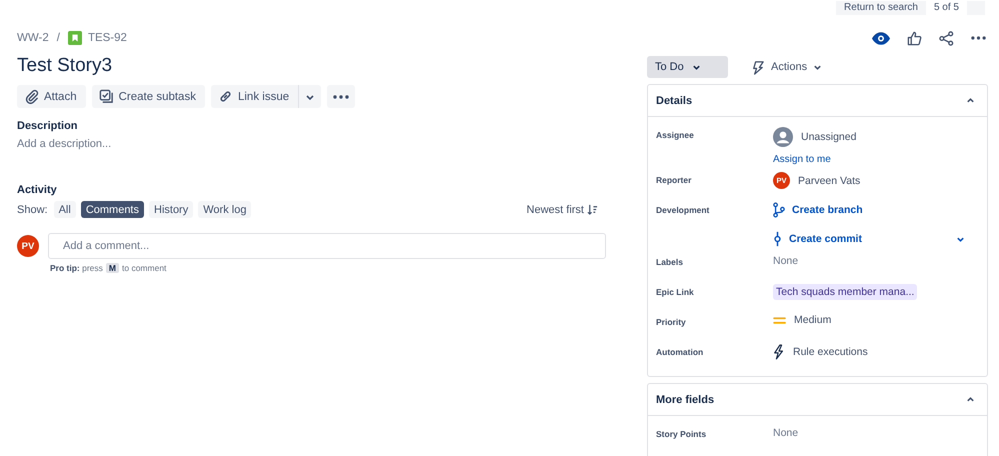  I want to click on issue-title: Test Story3, so click(65, 66).